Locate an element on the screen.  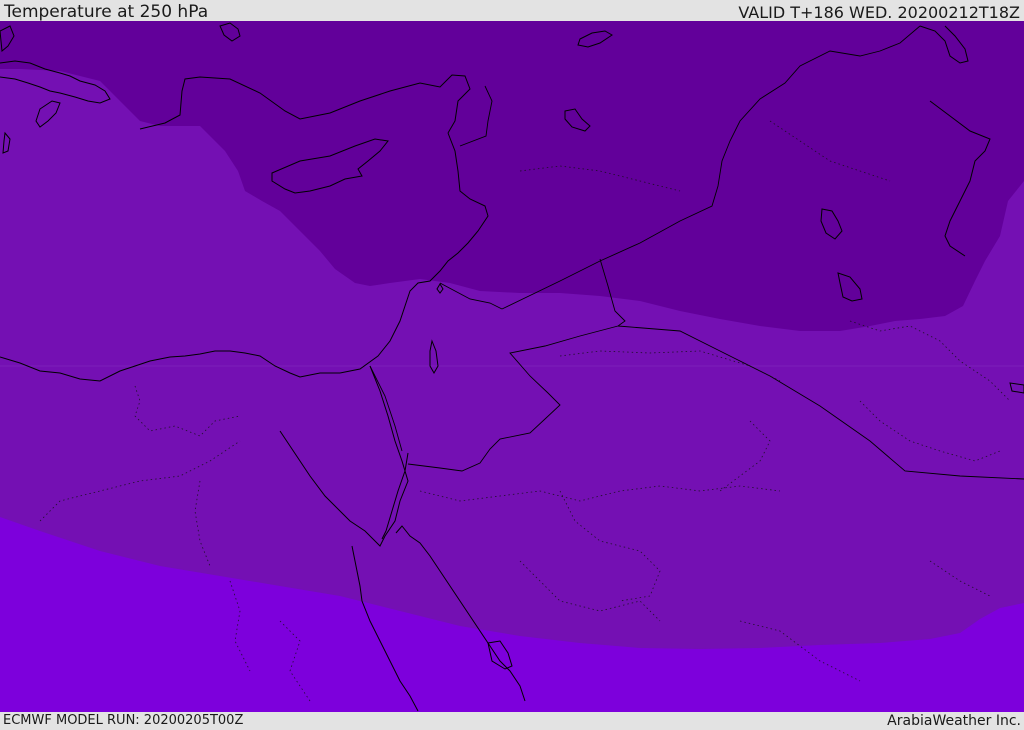
credit-label: ArabiaWeather Inc. is located at coordinates (954, 721).